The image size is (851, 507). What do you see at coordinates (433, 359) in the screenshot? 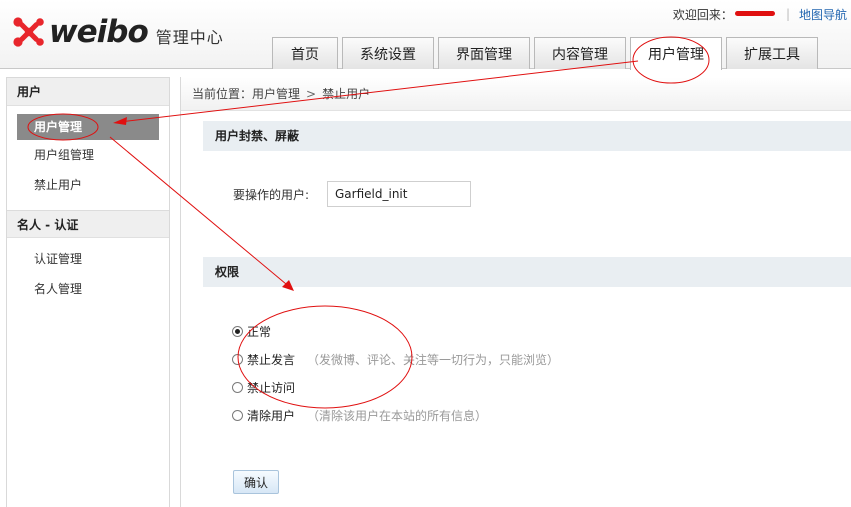
I see `permission-option-note: （发微博、评论、关注等一切行为，只能浏览）` at bounding box center [433, 359].